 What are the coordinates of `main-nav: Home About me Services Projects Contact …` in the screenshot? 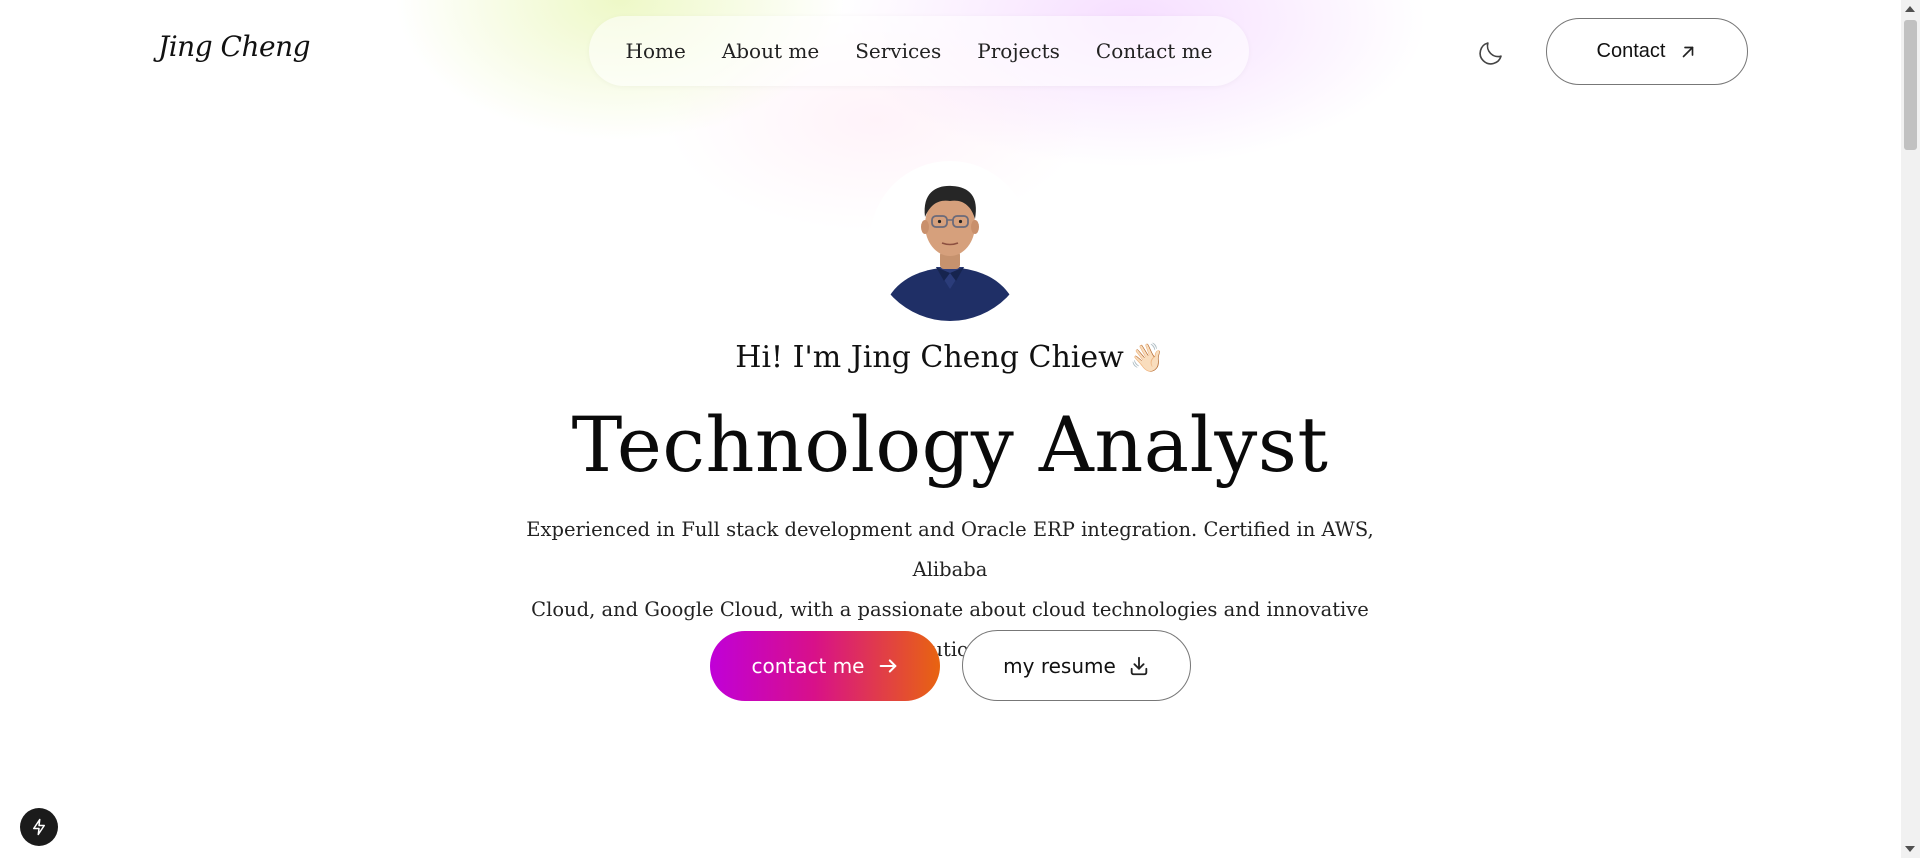 It's located at (919, 51).